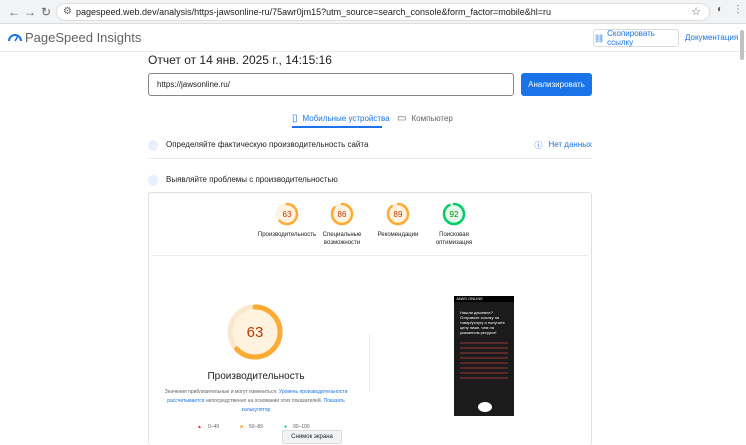 The height and width of the screenshot is (445, 746). Describe the element at coordinates (398, 235) in the screenshot. I see `score-label: Рекомендации` at that location.